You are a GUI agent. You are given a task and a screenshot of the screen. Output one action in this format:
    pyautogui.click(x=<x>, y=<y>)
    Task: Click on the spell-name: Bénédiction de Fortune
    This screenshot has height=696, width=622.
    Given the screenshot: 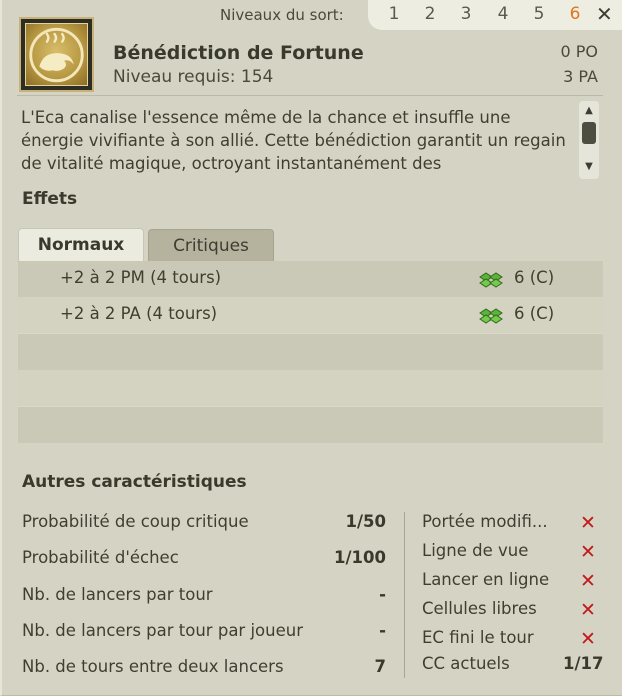 What is the action you would take?
    pyautogui.click(x=238, y=53)
    